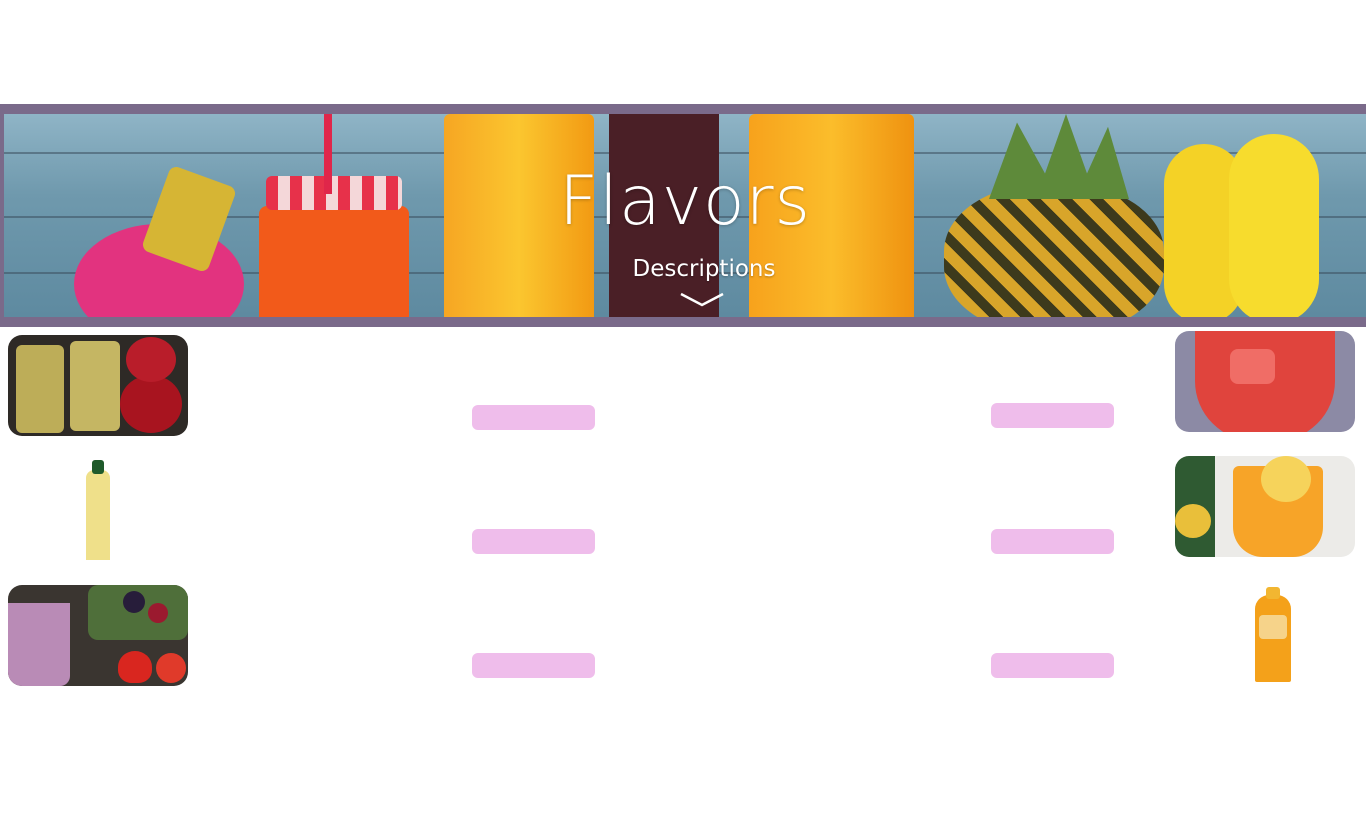 This screenshot has height=831, width=1366. I want to click on lemon-orange-drink-image, so click(1265, 506).